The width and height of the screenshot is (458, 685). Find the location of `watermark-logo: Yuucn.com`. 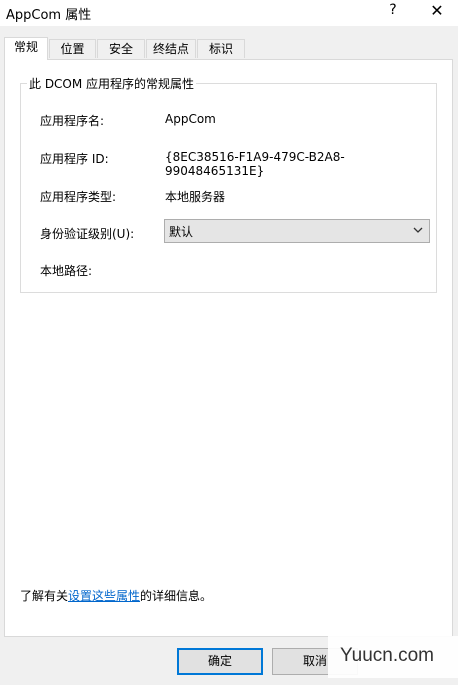

watermark-logo: Yuucn.com is located at coordinates (393, 657).